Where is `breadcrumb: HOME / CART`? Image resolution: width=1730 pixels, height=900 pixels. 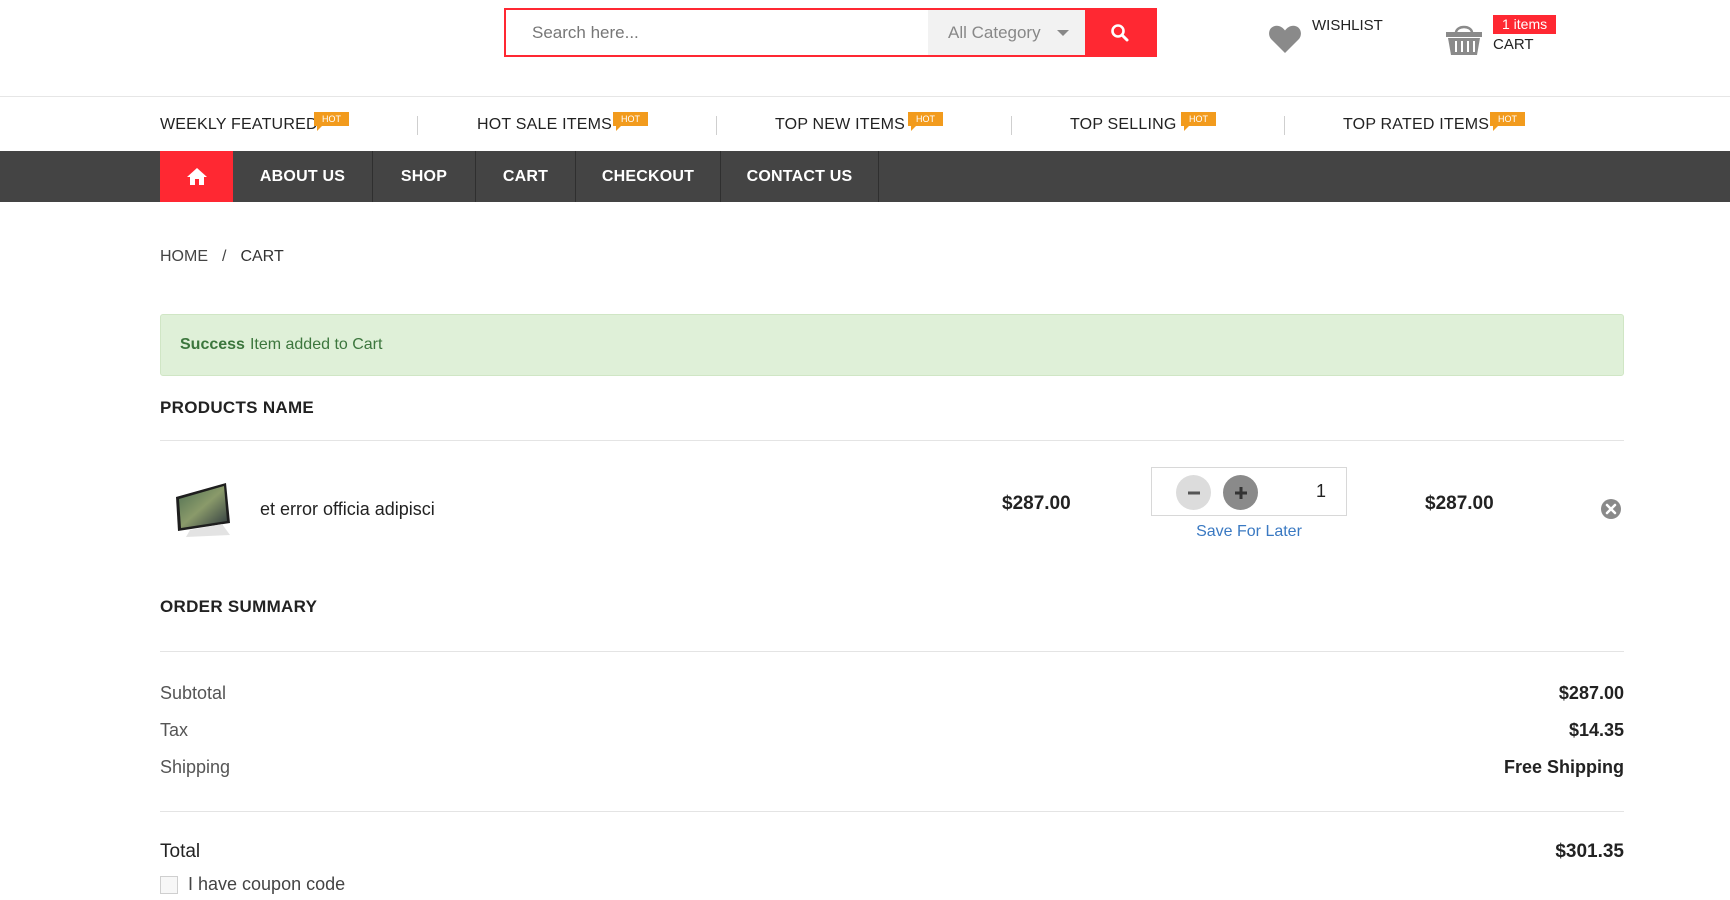
breadcrumb: HOME / CART is located at coordinates (222, 257).